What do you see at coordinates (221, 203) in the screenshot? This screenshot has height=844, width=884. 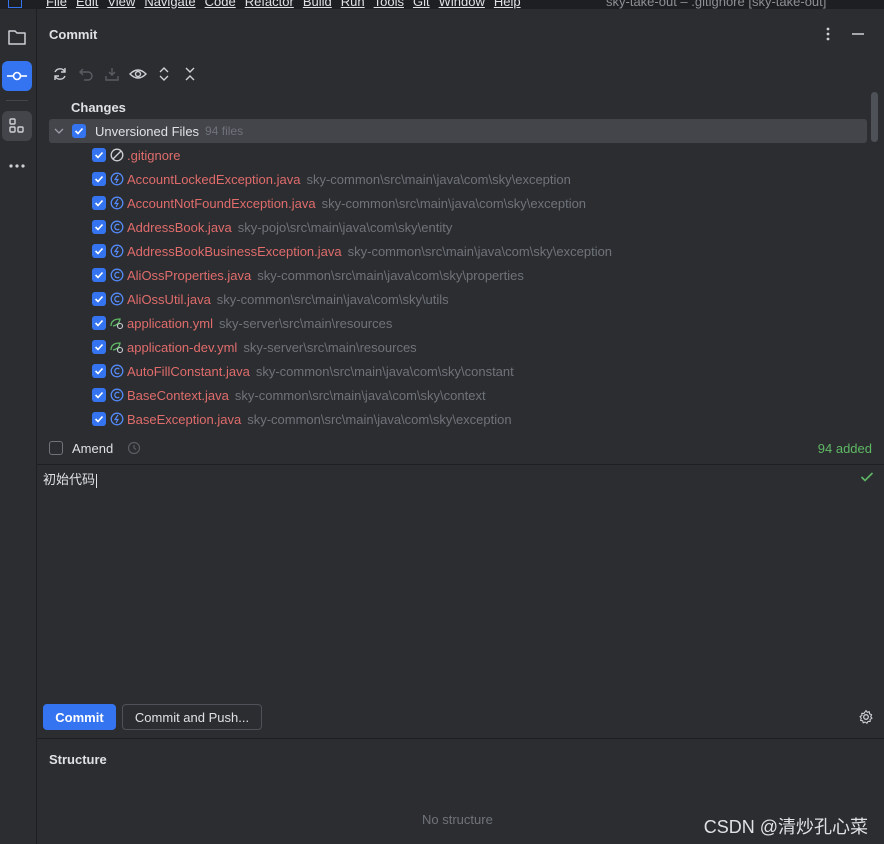 I see `file-name: AccountNotFoundException.java` at bounding box center [221, 203].